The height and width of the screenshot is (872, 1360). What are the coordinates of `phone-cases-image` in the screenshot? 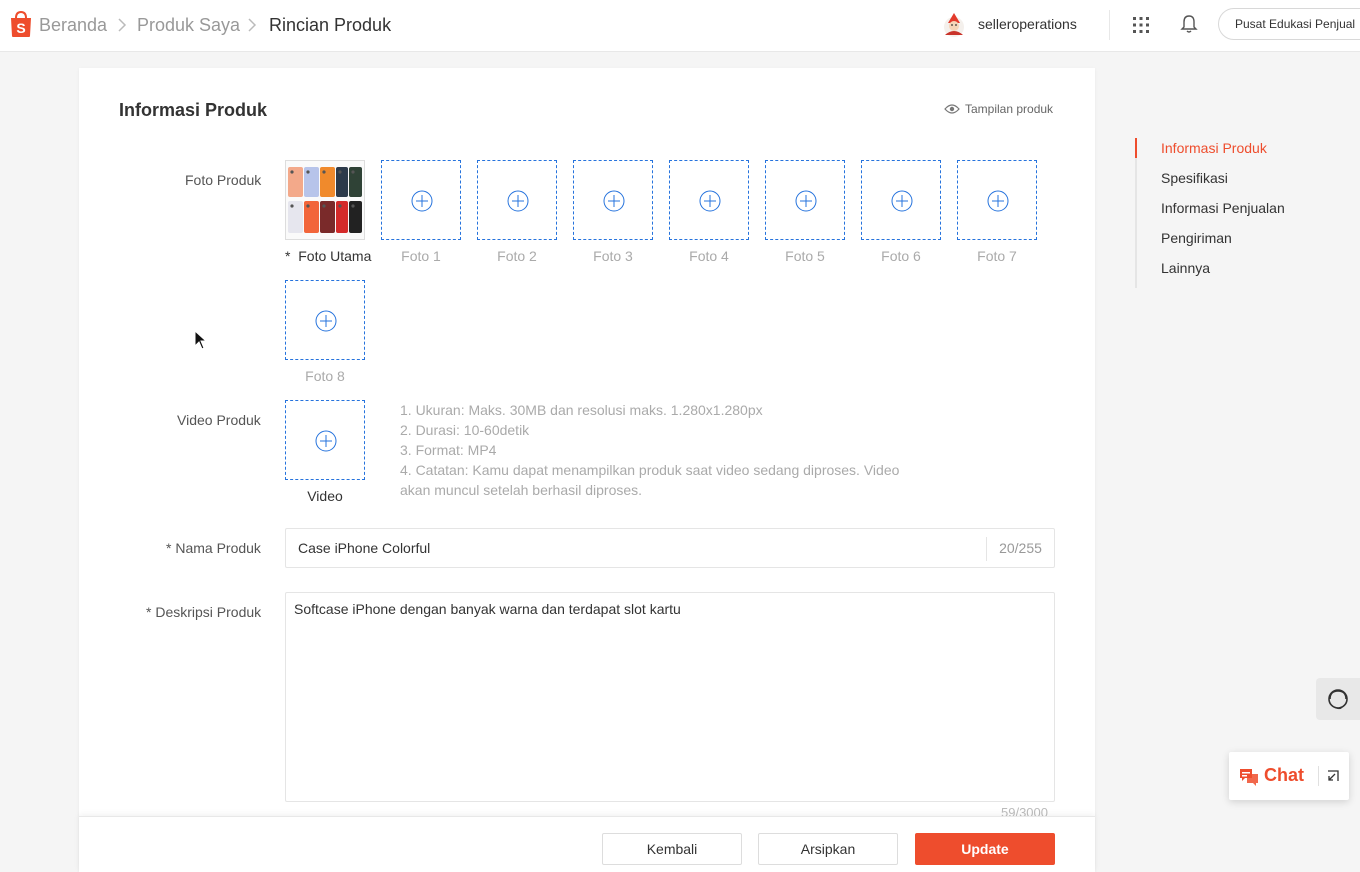 It's located at (325, 200).